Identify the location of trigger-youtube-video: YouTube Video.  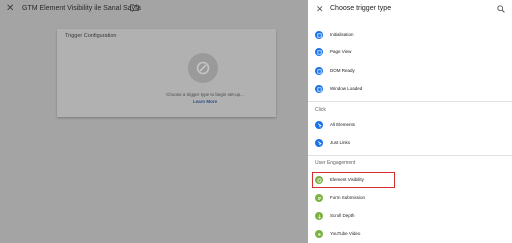
(410, 234).